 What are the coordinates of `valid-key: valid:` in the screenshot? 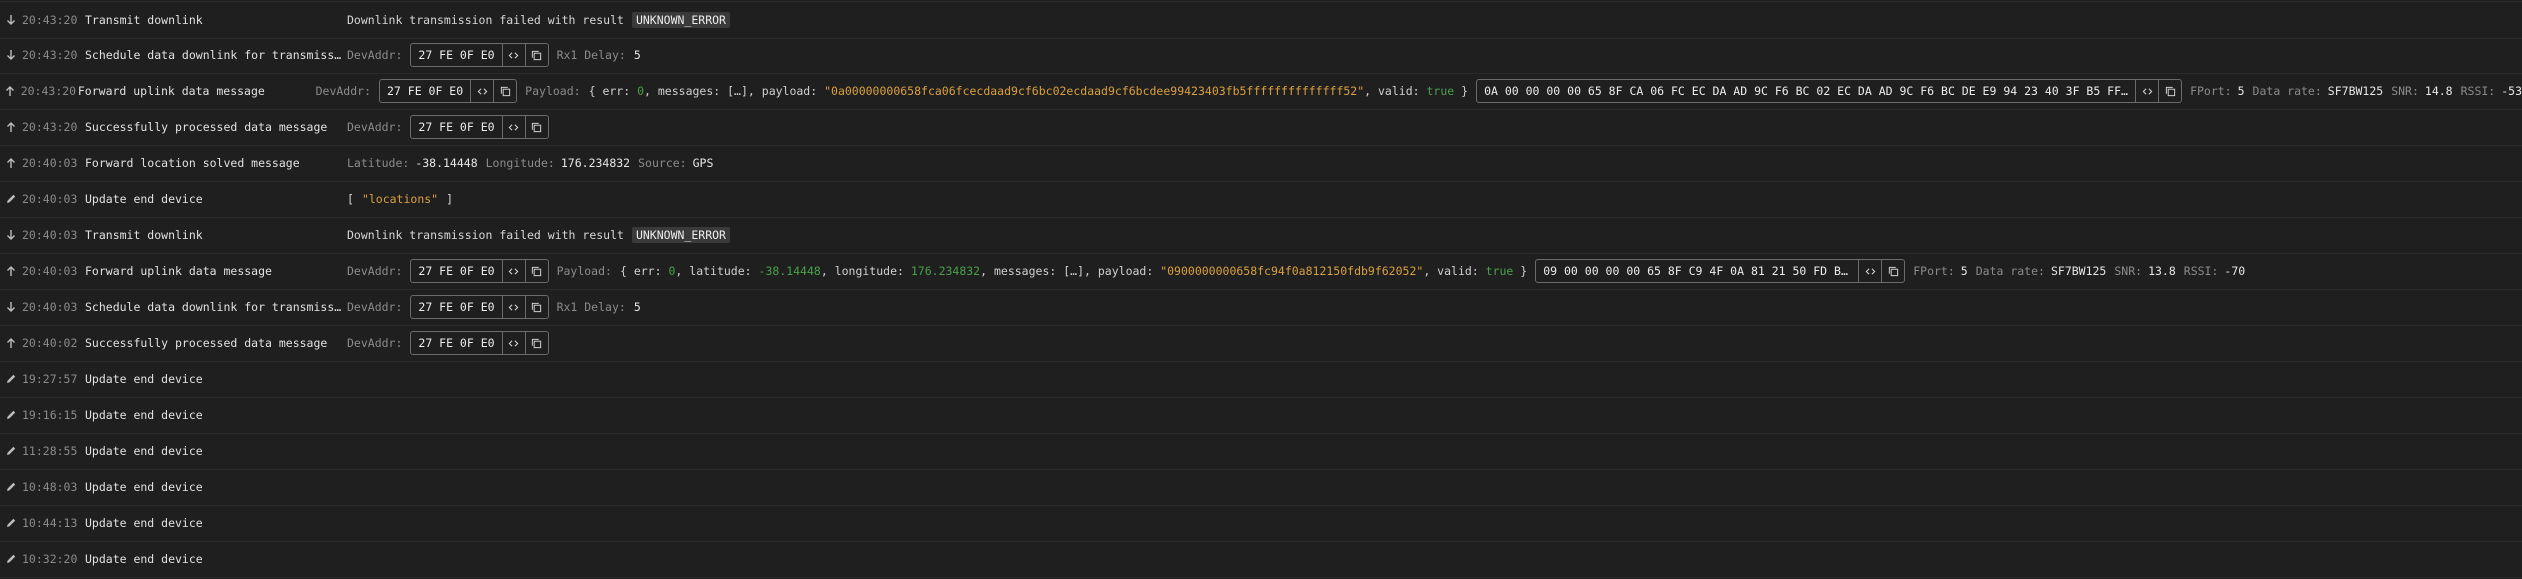 It's located at (1458, 271).